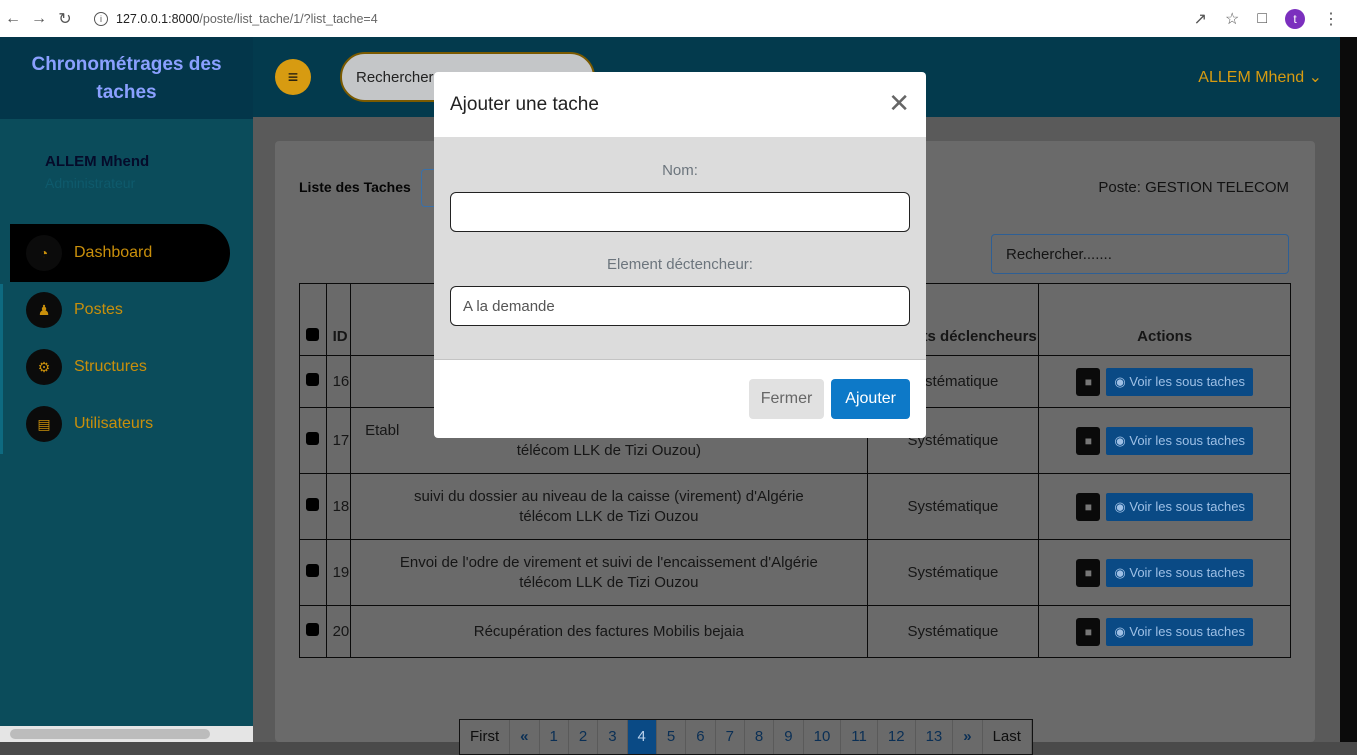 The image size is (1357, 755). What do you see at coordinates (680, 105) in the screenshot?
I see `modal-header: Ajouter une tache` at bounding box center [680, 105].